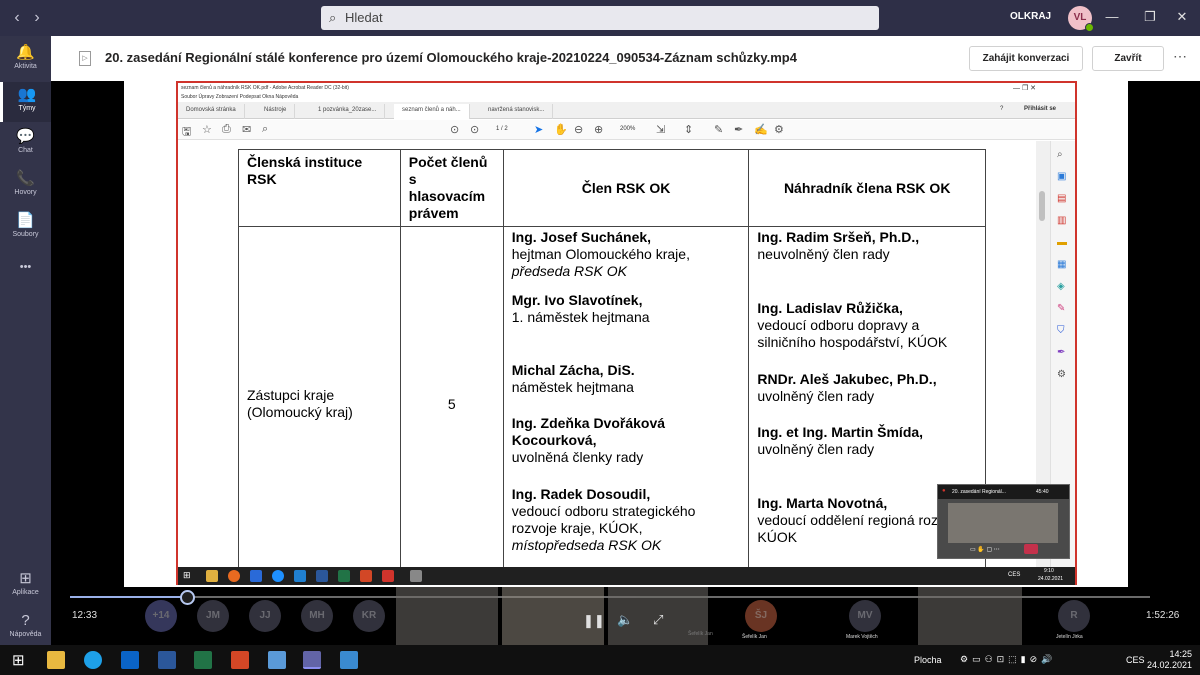 The image size is (1200, 675). Describe the element at coordinates (18, 660) in the screenshot. I see `windows-start-icon: ⊞` at that location.